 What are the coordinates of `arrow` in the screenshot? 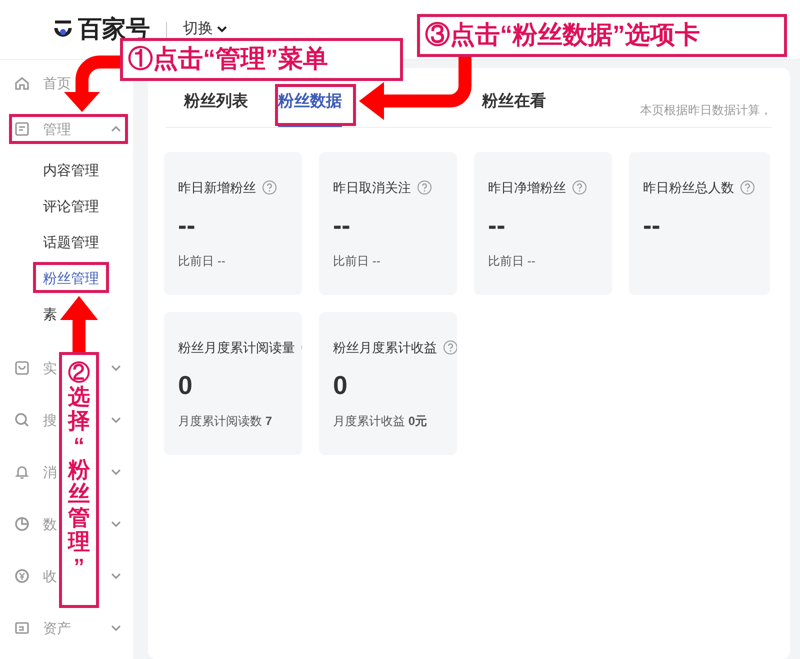 It's located at (79, 325).